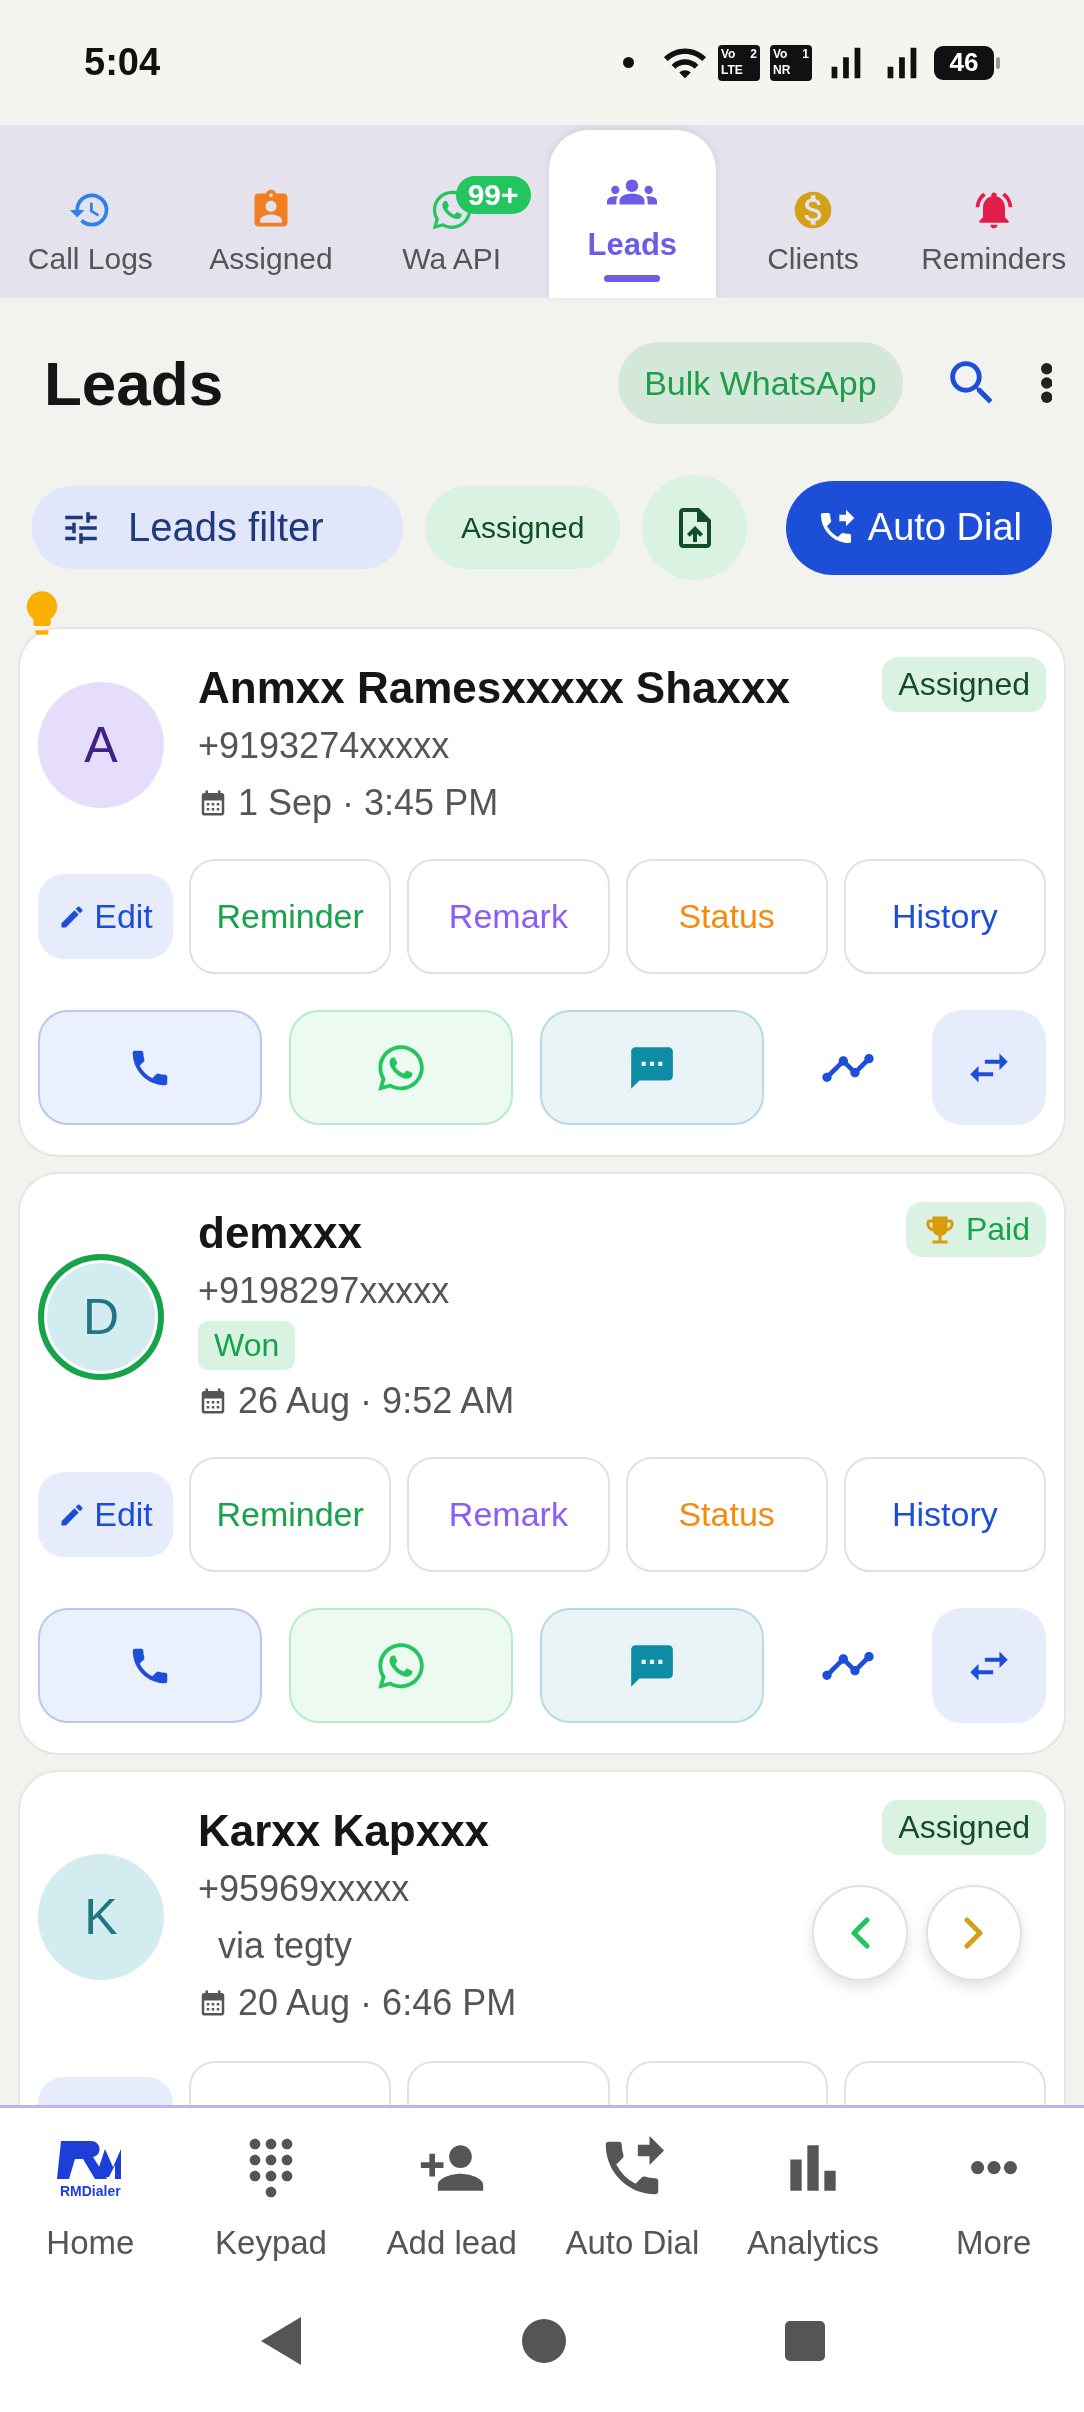 The height and width of the screenshot is (2412, 1084). I want to click on tab: Leads, so click(632, 214).